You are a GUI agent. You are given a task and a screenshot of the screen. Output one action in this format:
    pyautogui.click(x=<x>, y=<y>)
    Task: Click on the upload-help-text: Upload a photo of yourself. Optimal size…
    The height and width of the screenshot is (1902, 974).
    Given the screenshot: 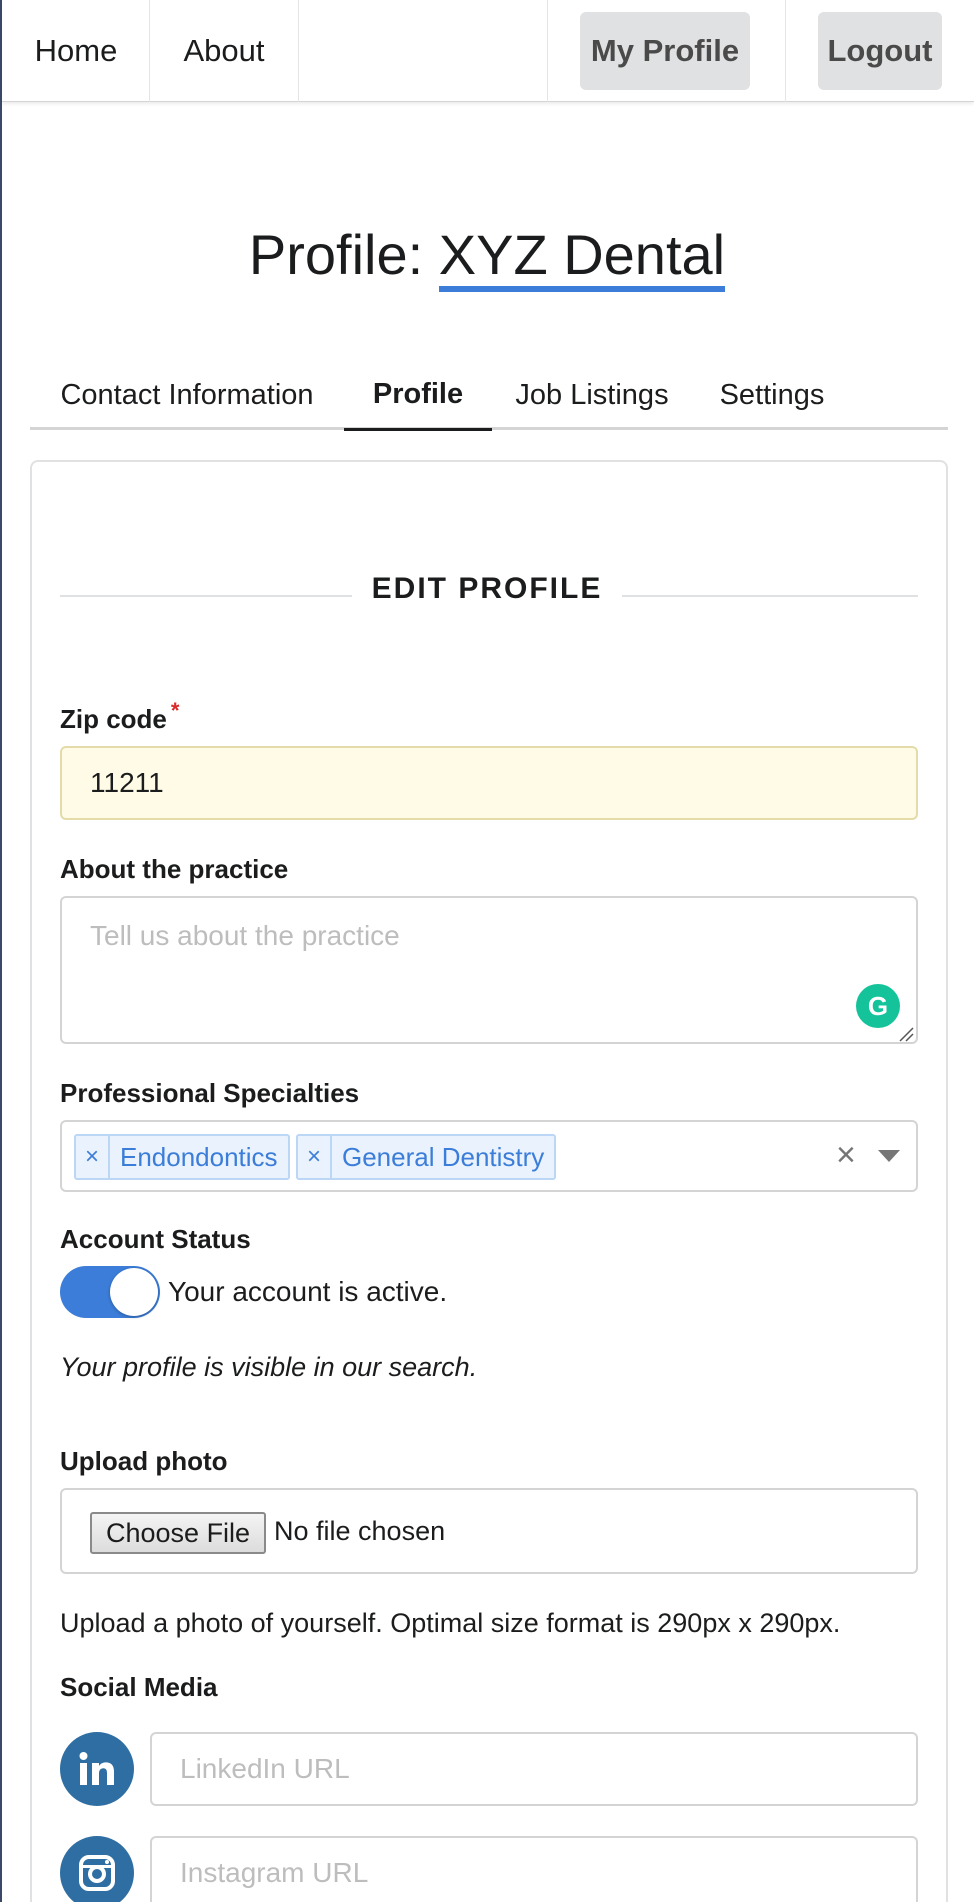 What is the action you would take?
    pyautogui.click(x=450, y=1623)
    